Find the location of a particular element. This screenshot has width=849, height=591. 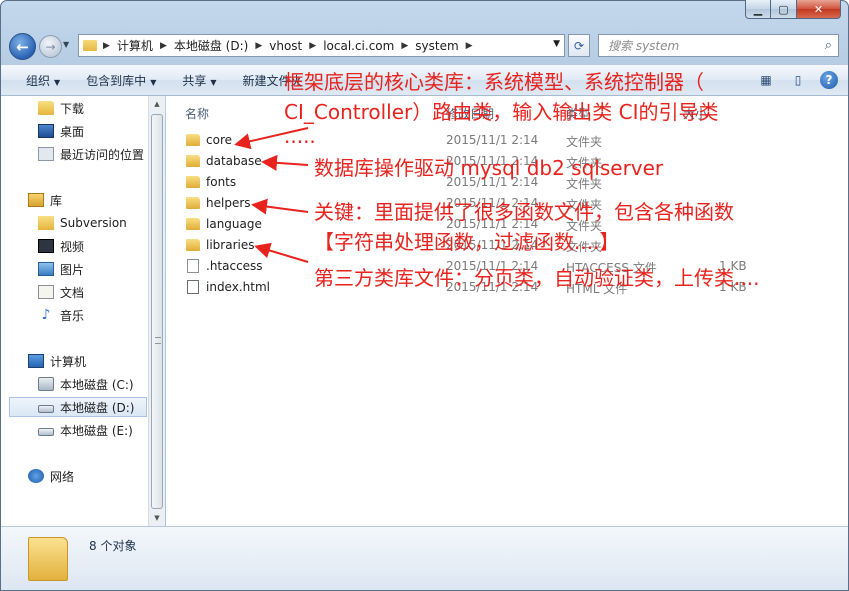

file-row-htaccess: .htaccess is located at coordinates (224, 266).